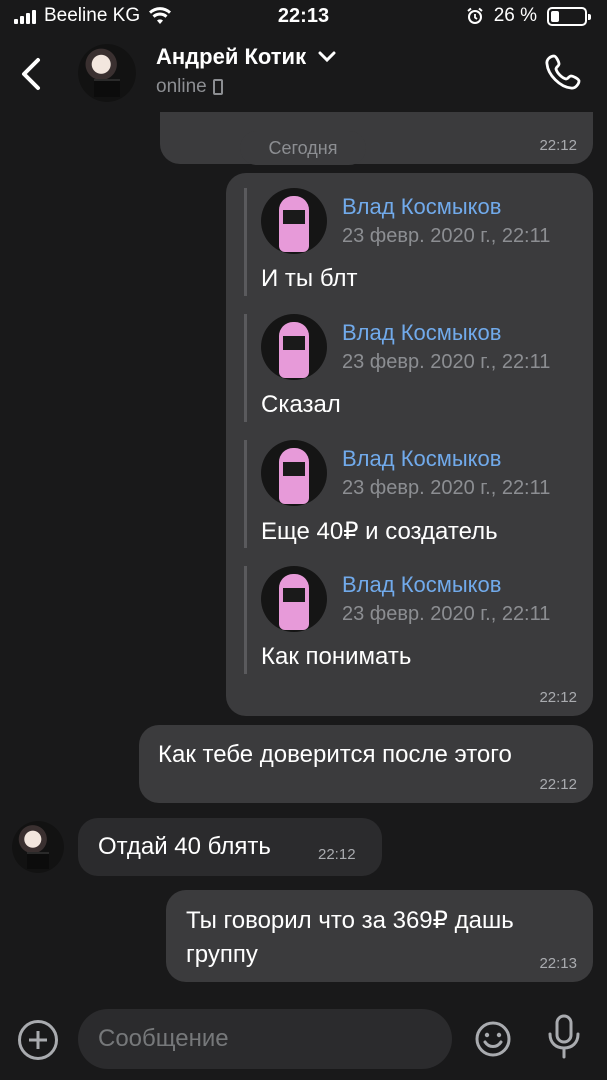 The image size is (607, 1080). I want to click on status-right: 26 %, so click(528, 16).